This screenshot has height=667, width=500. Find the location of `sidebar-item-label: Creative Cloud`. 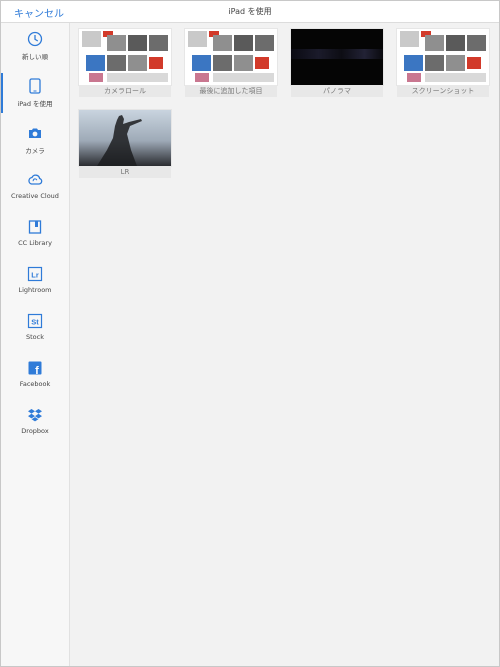

sidebar-item-label: Creative Cloud is located at coordinates (35, 196).